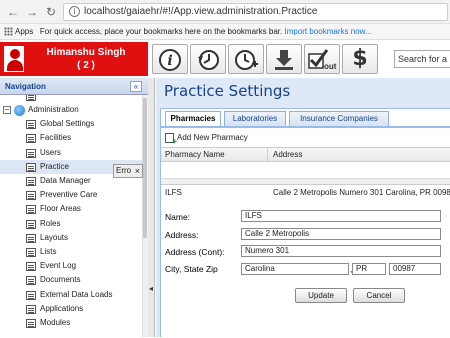 This screenshot has width=450, height=338. What do you see at coordinates (178, 217) in the screenshot?
I see `name-label: Name:` at bounding box center [178, 217].